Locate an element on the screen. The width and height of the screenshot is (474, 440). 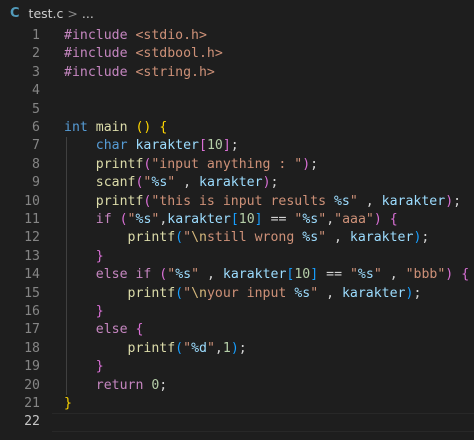
code-token: still wrong is located at coordinates (254, 238).